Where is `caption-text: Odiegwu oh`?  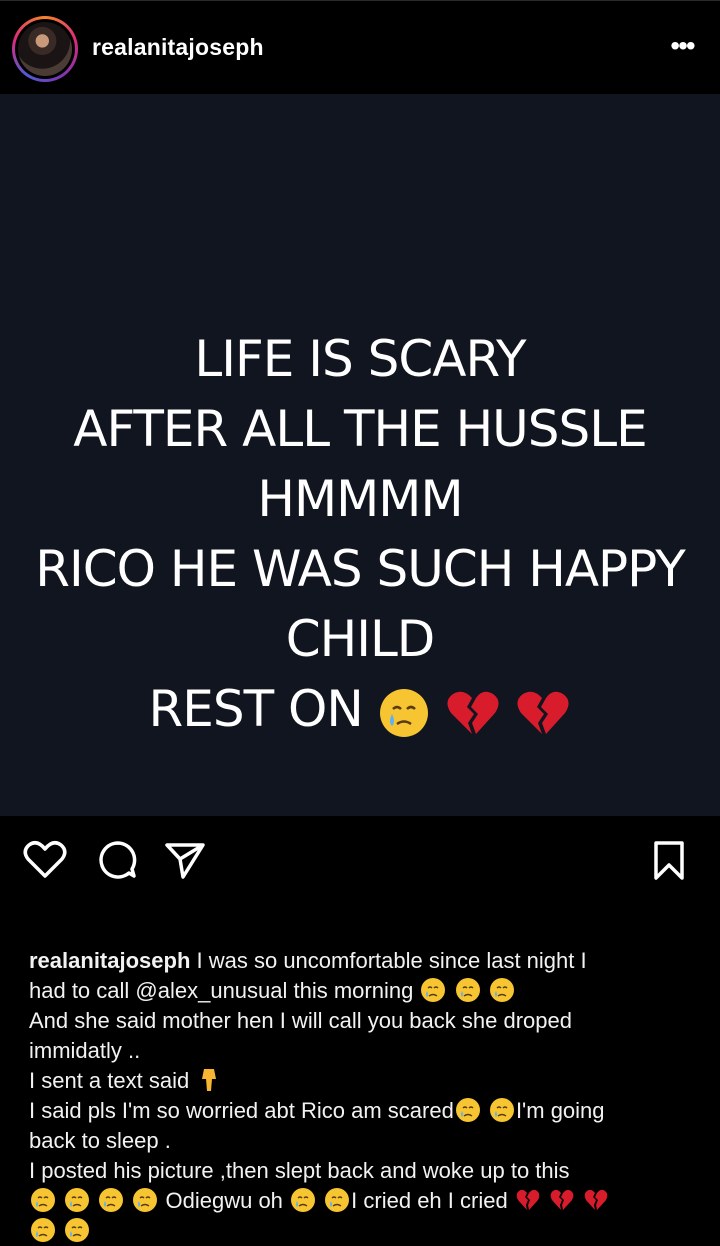 caption-text: Odiegwu oh is located at coordinates (224, 1200).